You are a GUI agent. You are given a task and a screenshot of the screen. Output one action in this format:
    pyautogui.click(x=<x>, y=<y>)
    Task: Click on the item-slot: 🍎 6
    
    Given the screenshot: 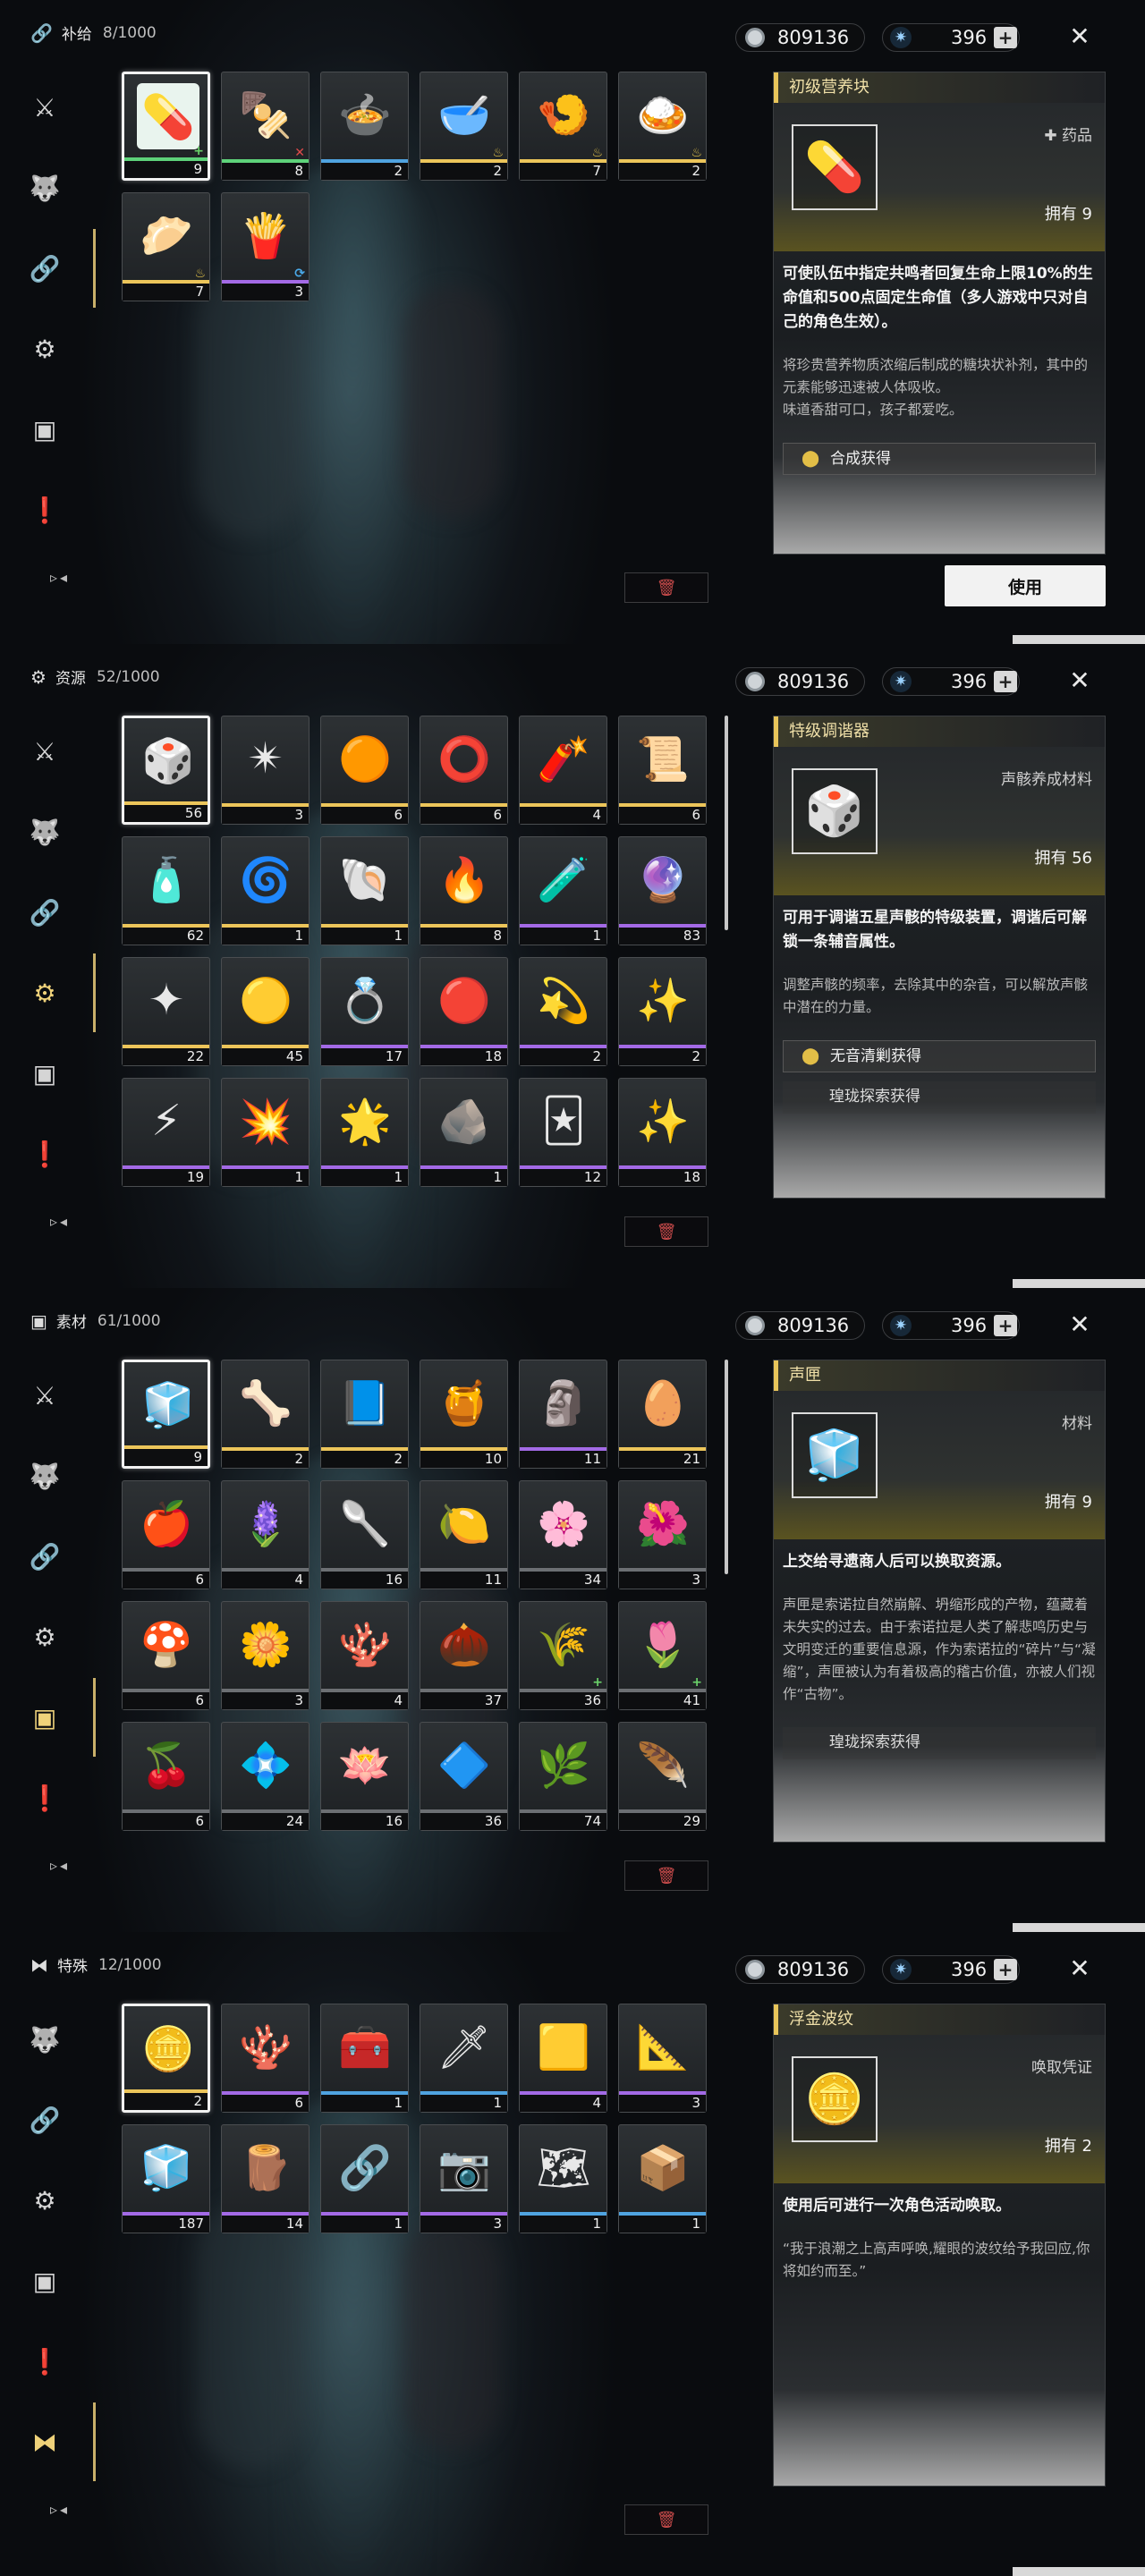 What is the action you would take?
    pyautogui.click(x=166, y=1534)
    